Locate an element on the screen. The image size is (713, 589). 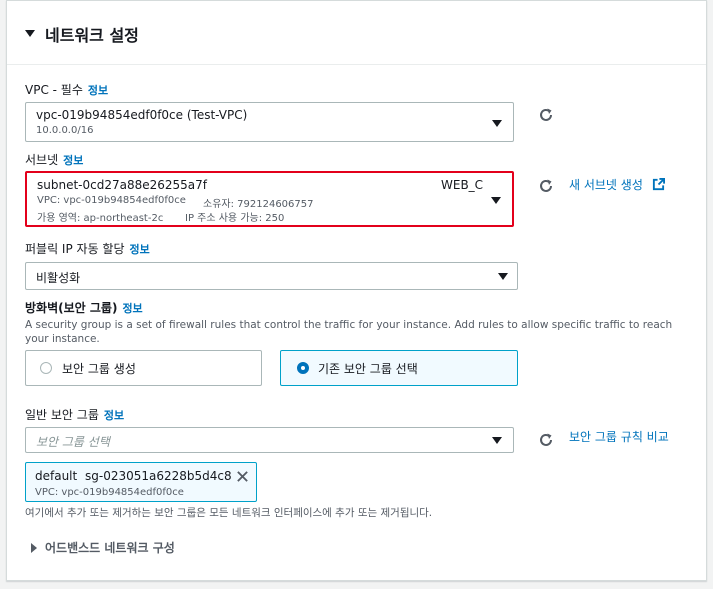
subnet-vpc: VPC: vpc-019b94854edf0f0ce is located at coordinates (111, 200).